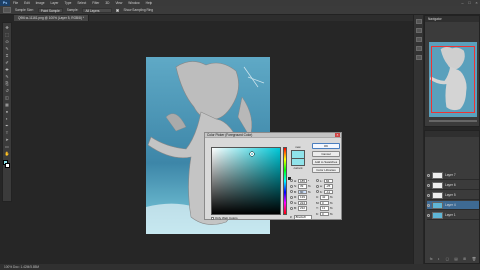  I want to click on lightness-input: 84, so click(328, 180).